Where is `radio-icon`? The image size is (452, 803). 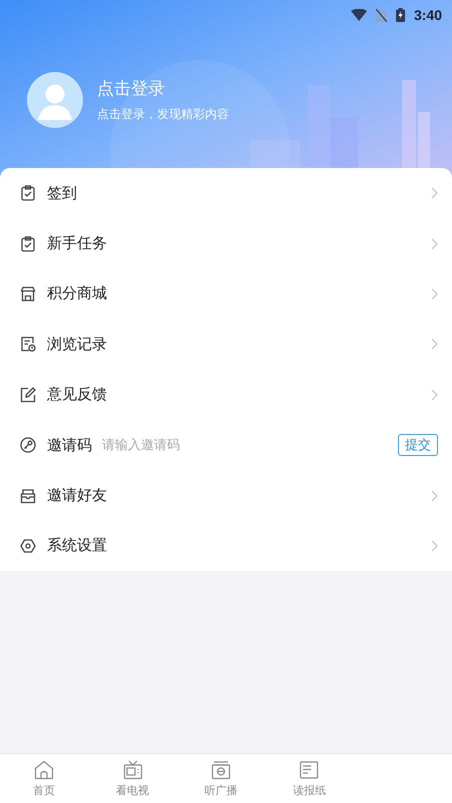
radio-icon is located at coordinates (220, 770).